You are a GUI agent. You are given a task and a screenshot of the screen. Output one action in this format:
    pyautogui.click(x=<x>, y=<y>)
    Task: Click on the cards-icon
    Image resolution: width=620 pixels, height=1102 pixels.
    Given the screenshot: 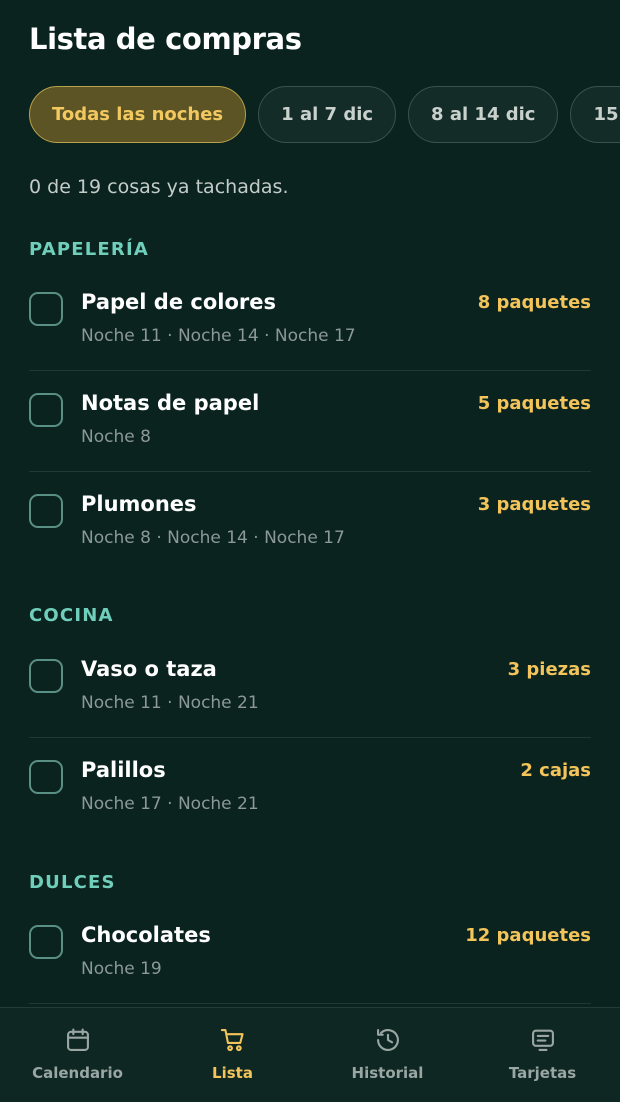 What is the action you would take?
    pyautogui.click(x=542, y=1040)
    